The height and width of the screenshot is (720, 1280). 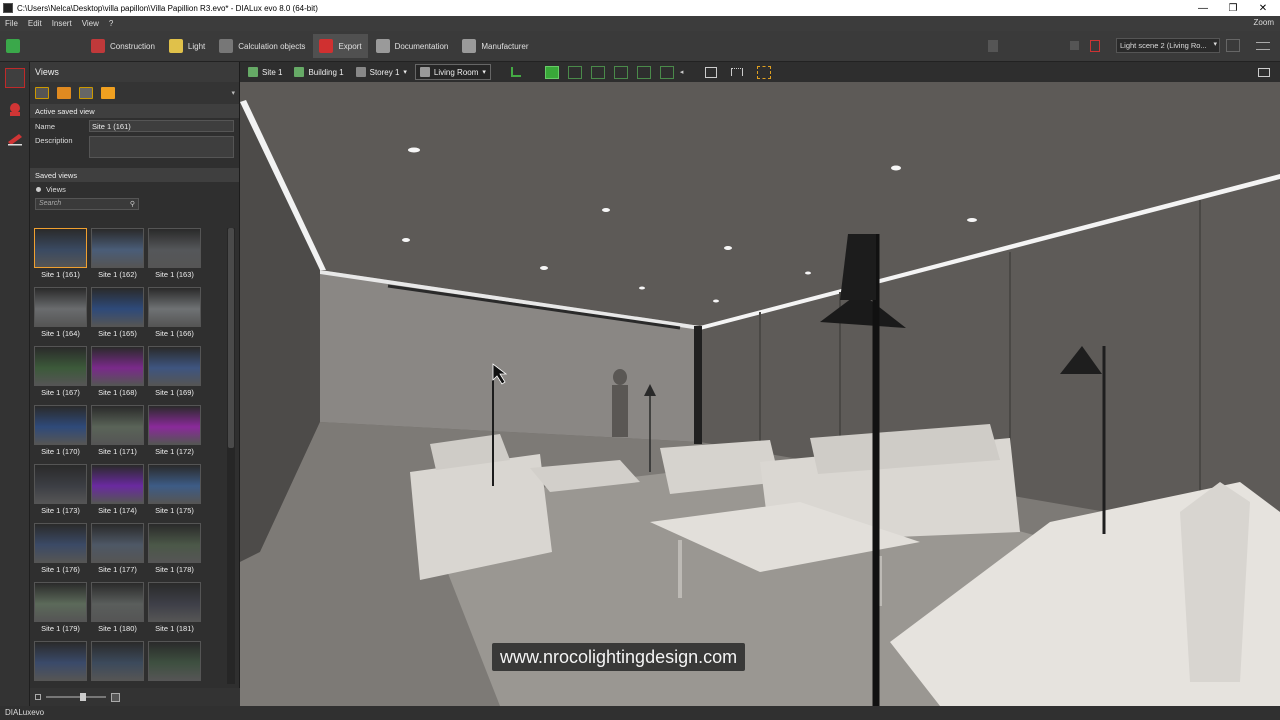 I want to click on screen-icon, so click(x=1264, y=72).